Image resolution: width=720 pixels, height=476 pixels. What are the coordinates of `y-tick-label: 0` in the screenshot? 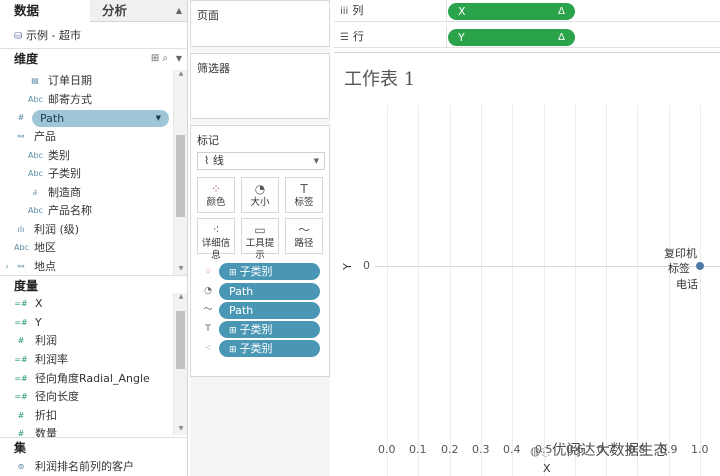 It's located at (366, 265).